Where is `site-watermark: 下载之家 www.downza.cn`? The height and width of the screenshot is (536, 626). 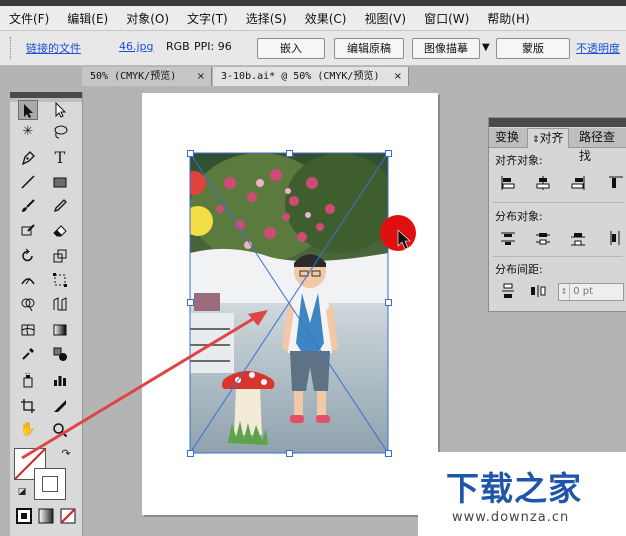 site-watermark: 下载之家 www.downza.cn is located at coordinates (522, 494).